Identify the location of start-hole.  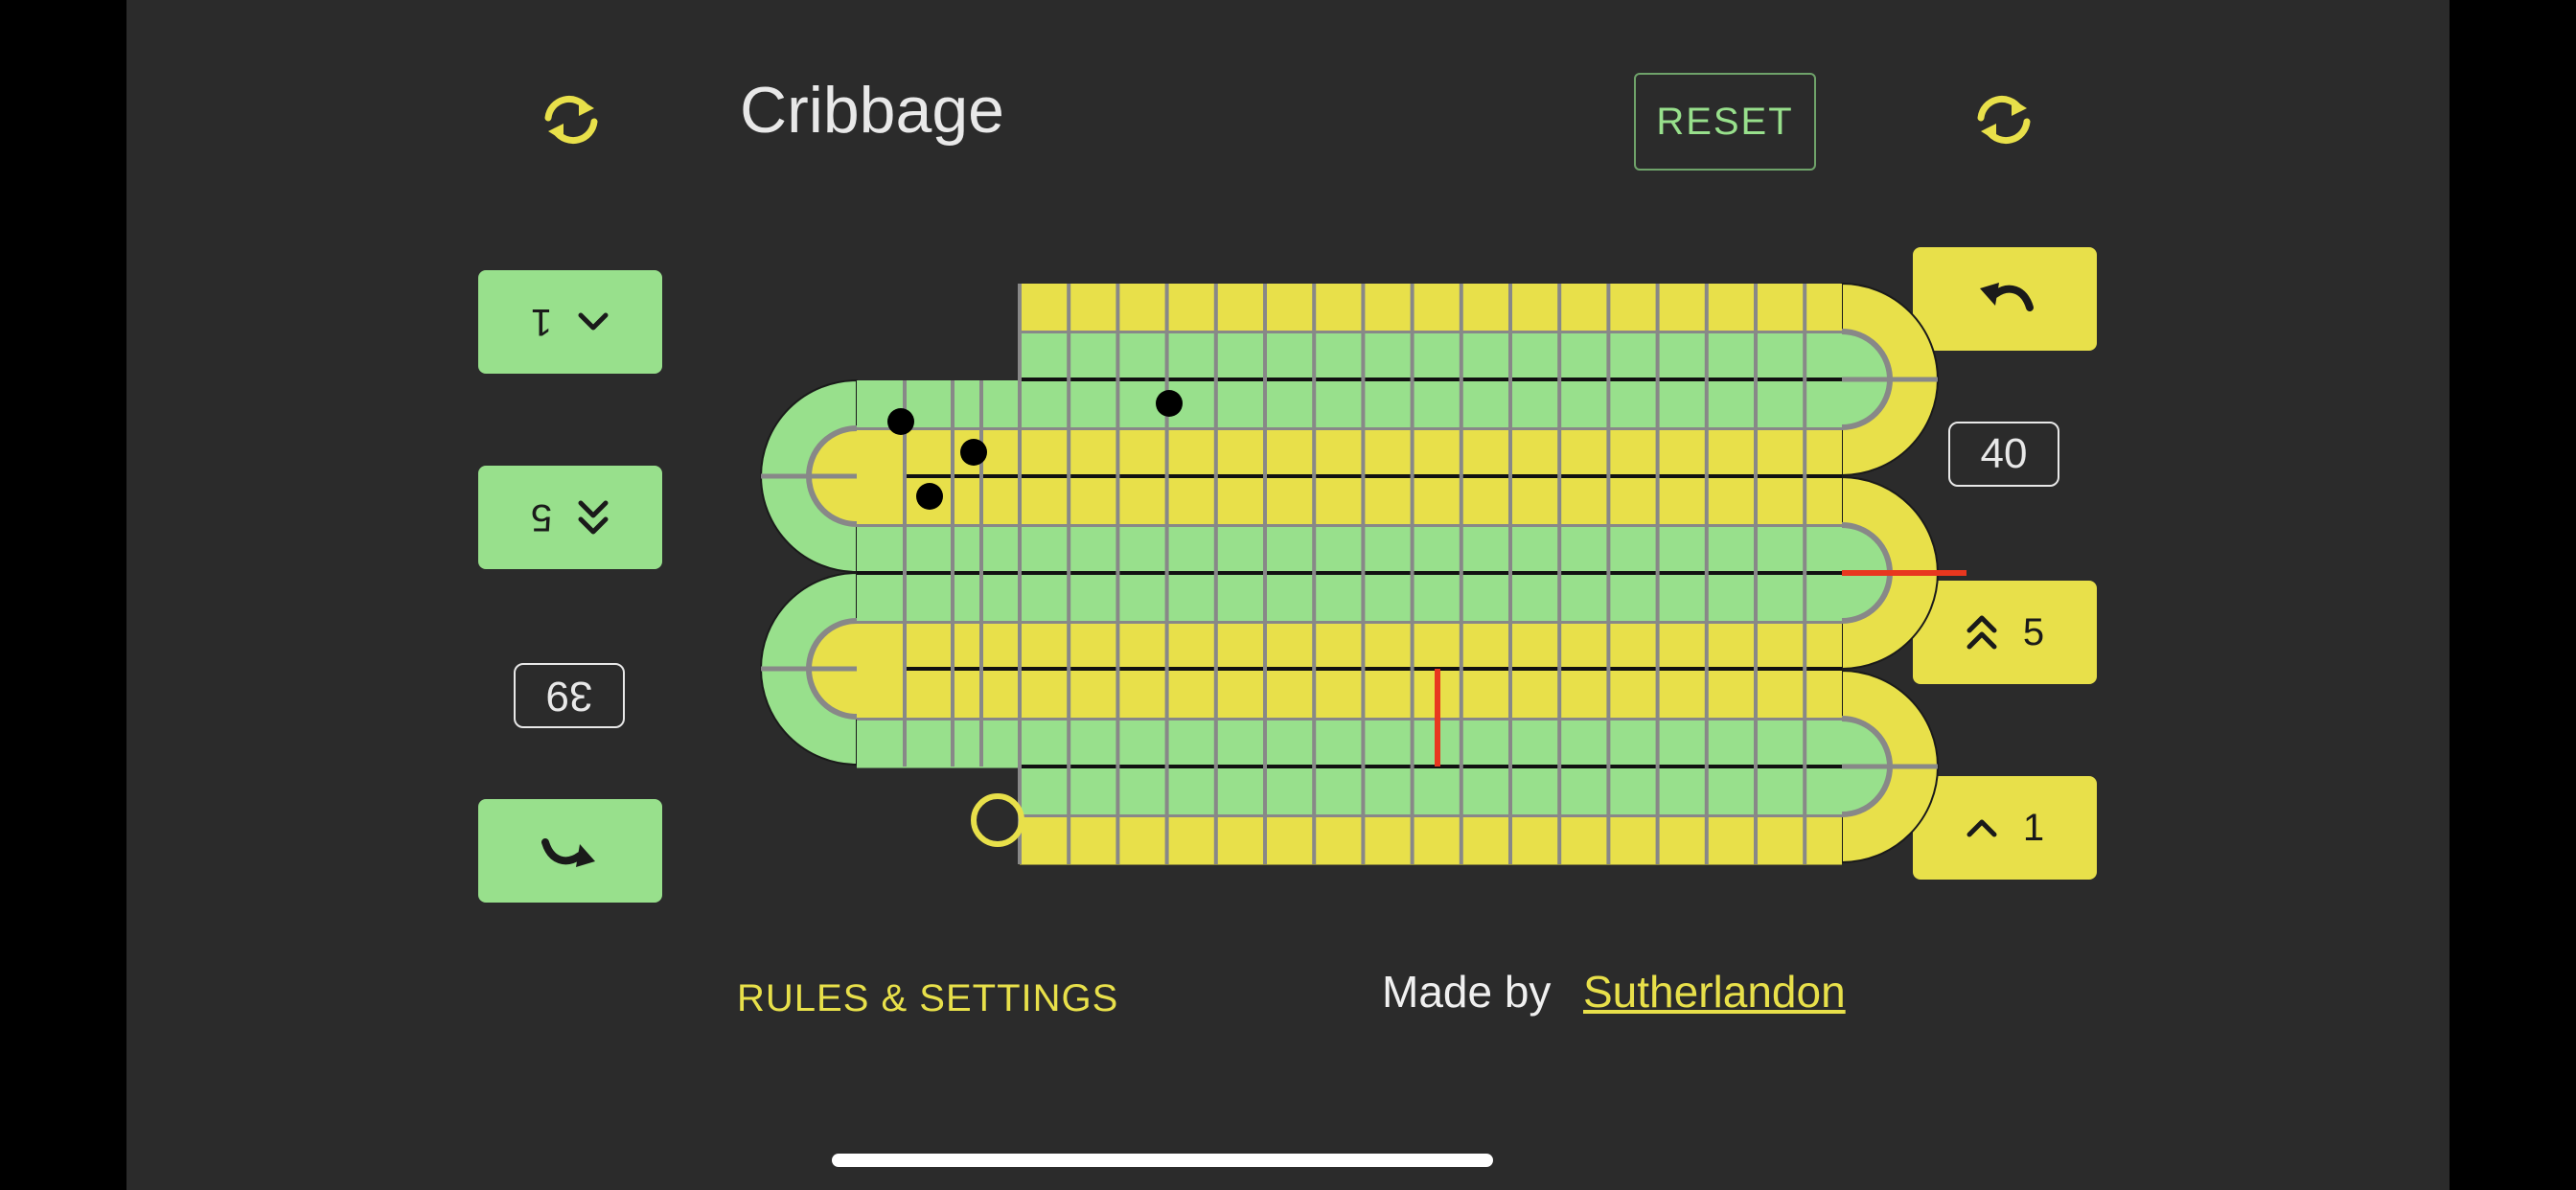
(997, 820).